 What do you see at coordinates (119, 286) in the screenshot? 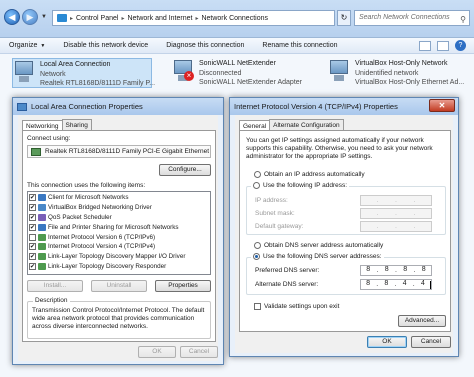
I see `uninstall-button: Uninstall` at bounding box center [119, 286].